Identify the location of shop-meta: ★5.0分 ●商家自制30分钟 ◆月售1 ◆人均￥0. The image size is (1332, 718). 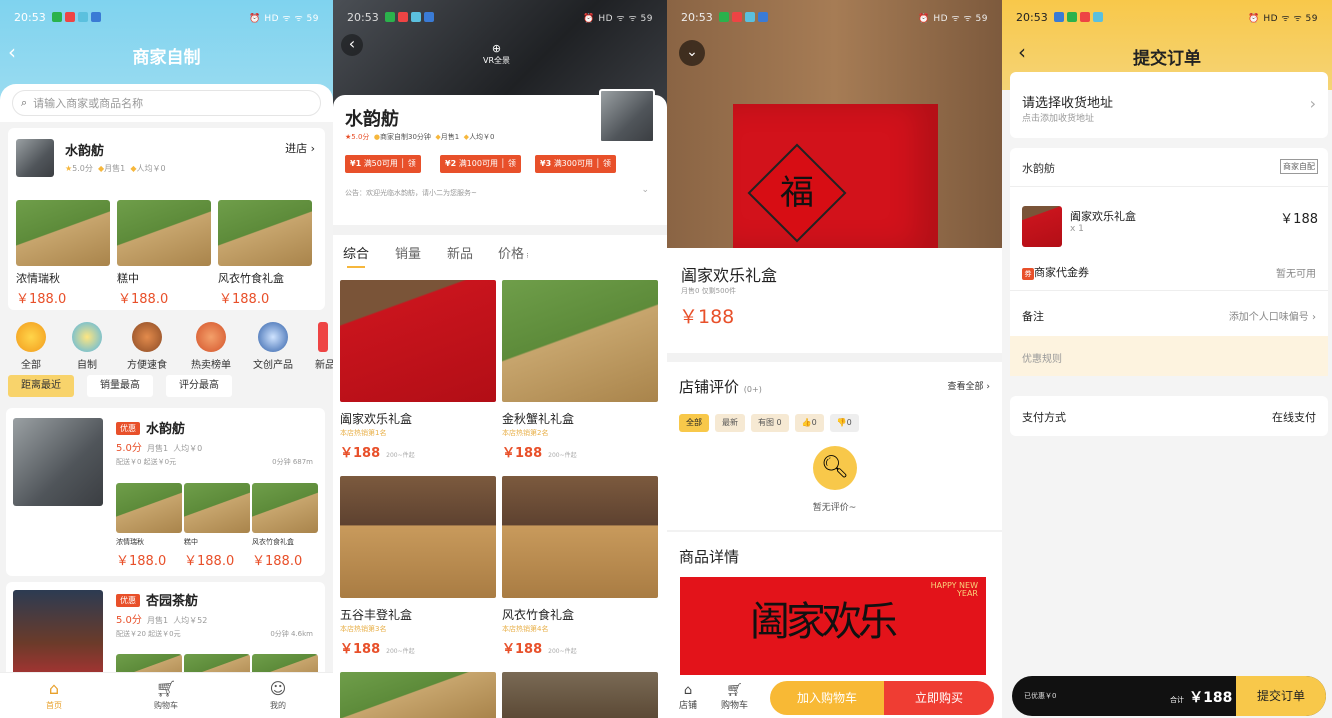
(420, 137).